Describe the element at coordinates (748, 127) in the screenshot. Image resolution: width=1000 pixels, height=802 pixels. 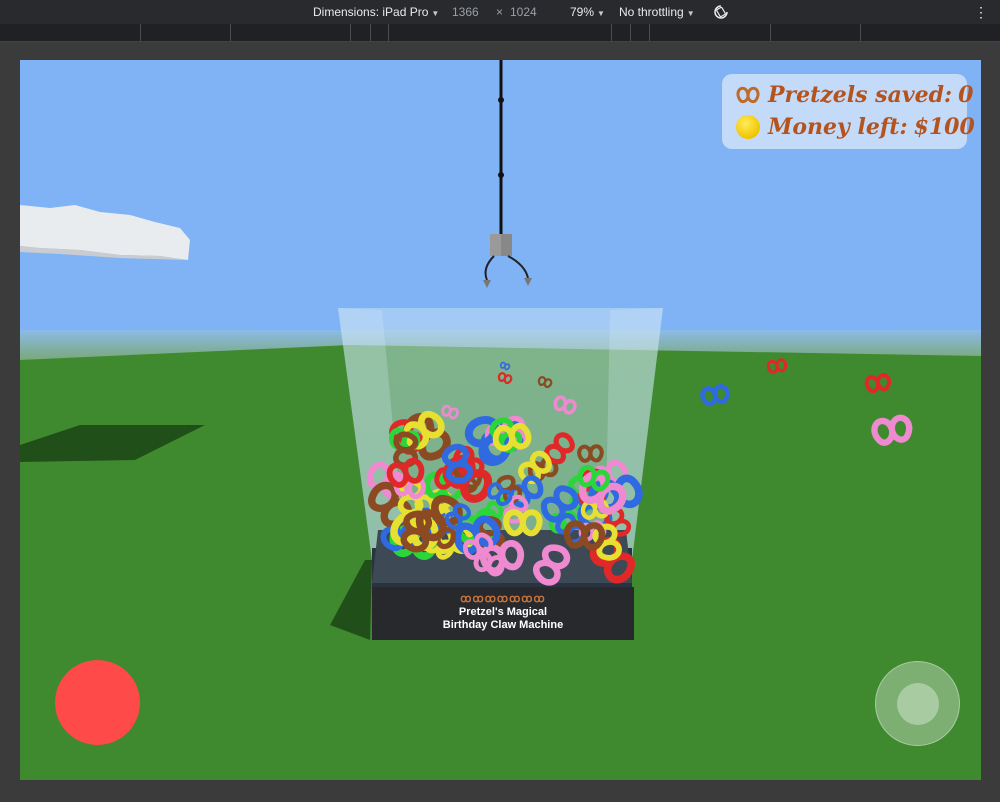
I see `coin-icon` at that location.